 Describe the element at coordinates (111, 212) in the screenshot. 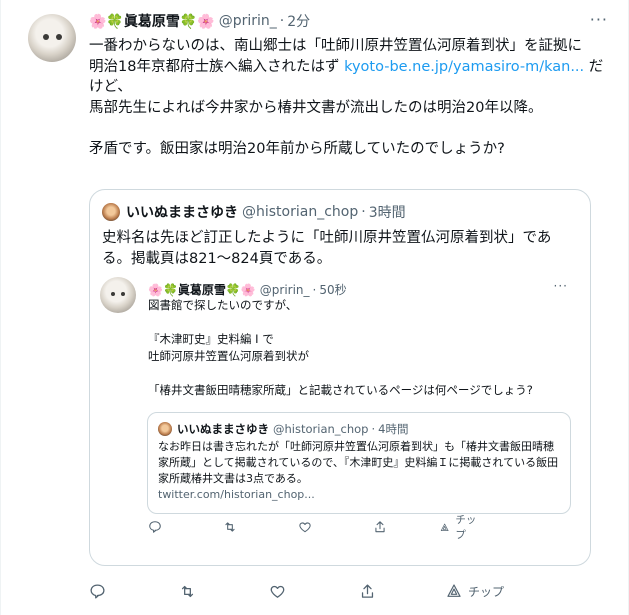

I see `quoted-author-avatar` at that location.